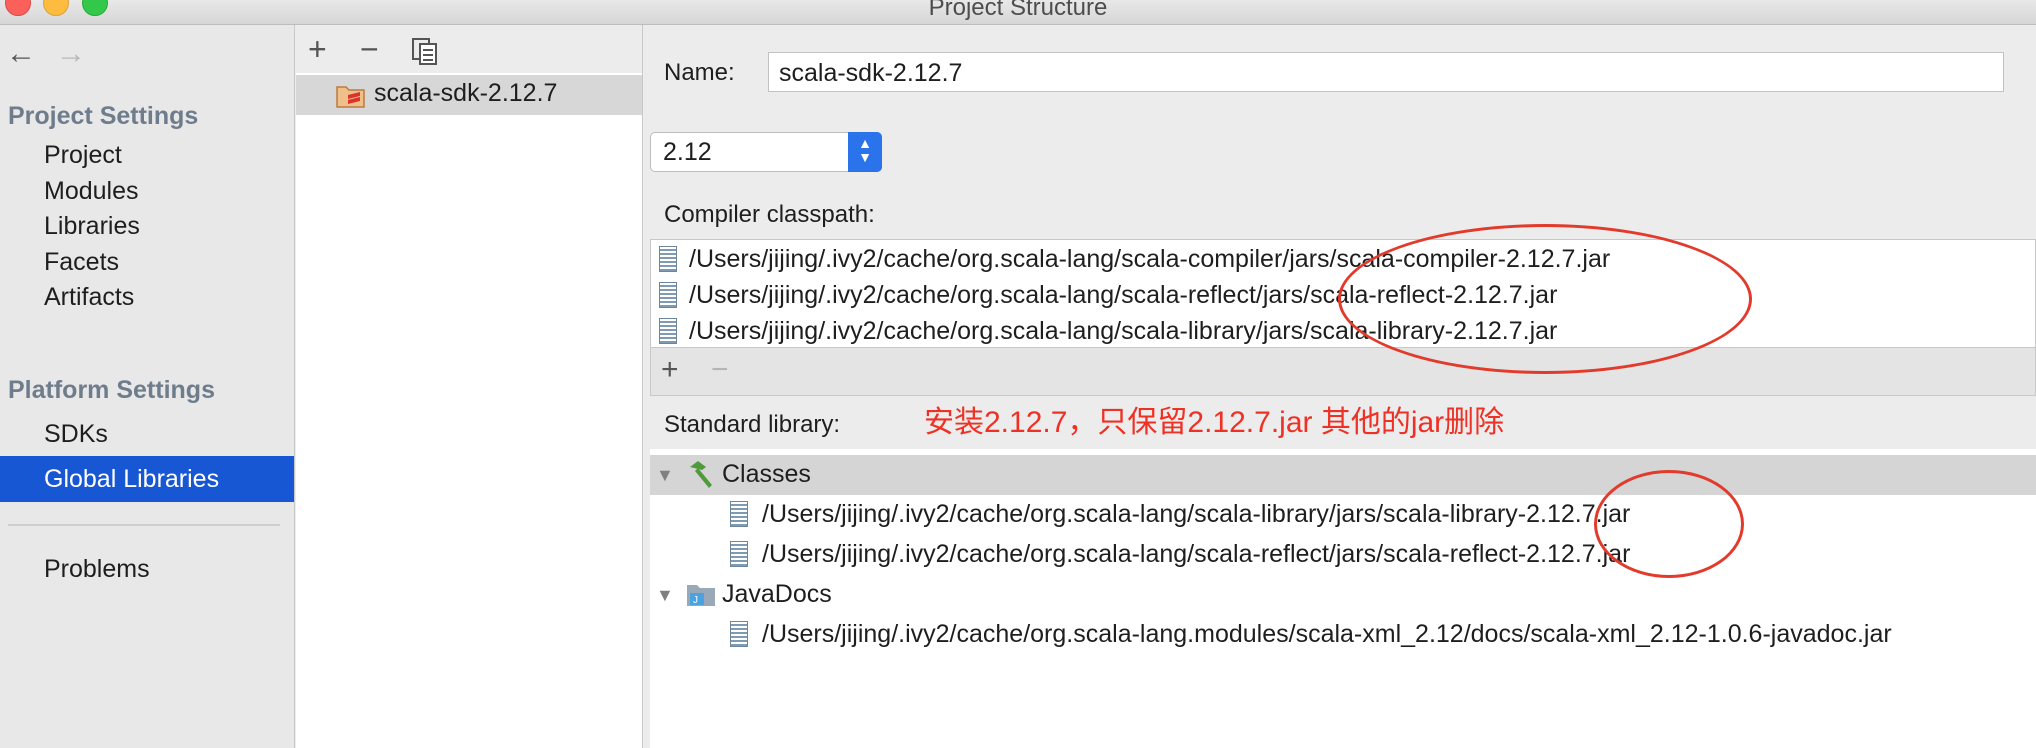 Image resolution: width=2036 pixels, height=748 pixels. What do you see at coordinates (369, 49) in the screenshot?
I see `remove-library-button: −` at bounding box center [369, 49].